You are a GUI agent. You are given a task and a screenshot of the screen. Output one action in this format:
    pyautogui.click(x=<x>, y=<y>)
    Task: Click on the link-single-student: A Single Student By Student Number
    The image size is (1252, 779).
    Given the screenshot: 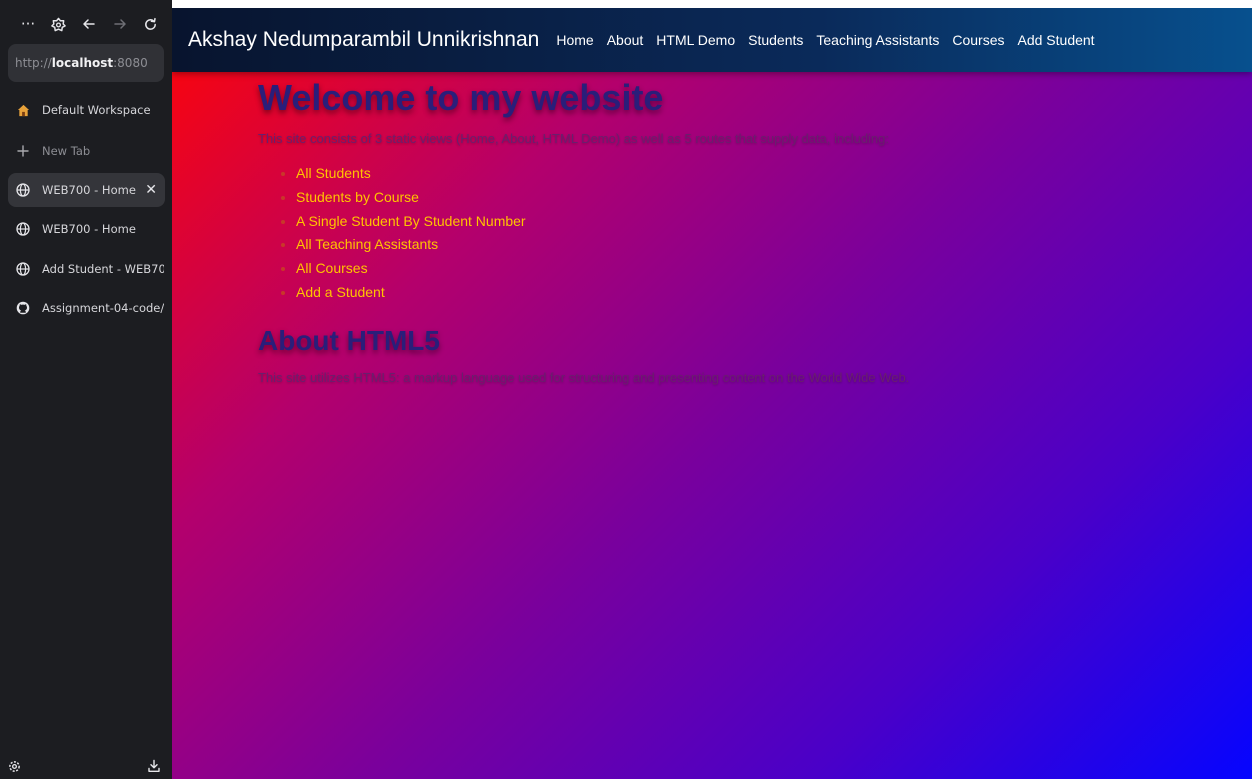 What is the action you would take?
    pyautogui.click(x=411, y=221)
    